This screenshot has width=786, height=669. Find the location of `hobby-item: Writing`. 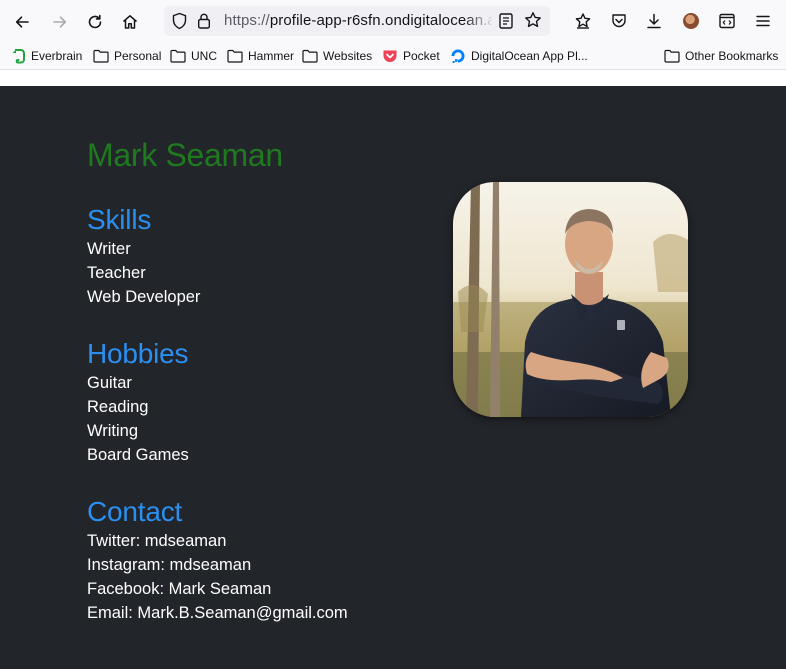

hobby-item: Writing is located at coordinates (113, 431).